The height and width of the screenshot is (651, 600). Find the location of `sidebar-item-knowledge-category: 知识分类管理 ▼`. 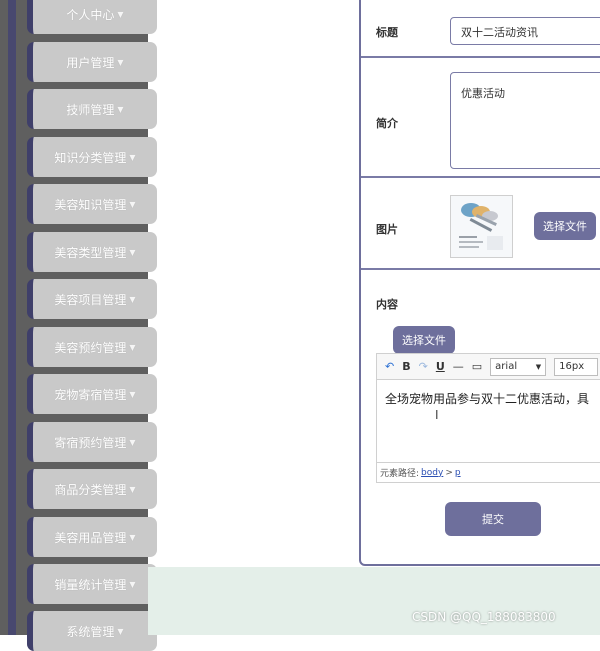

sidebar-item-knowledge-category: 知识分类管理 ▼ is located at coordinates (92, 157).